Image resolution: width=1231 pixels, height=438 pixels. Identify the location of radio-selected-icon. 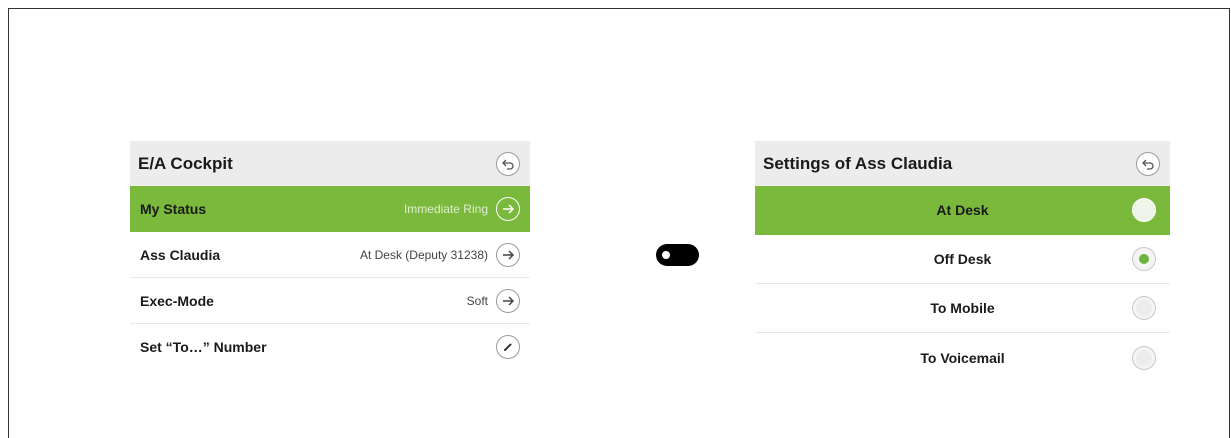
(1144, 259).